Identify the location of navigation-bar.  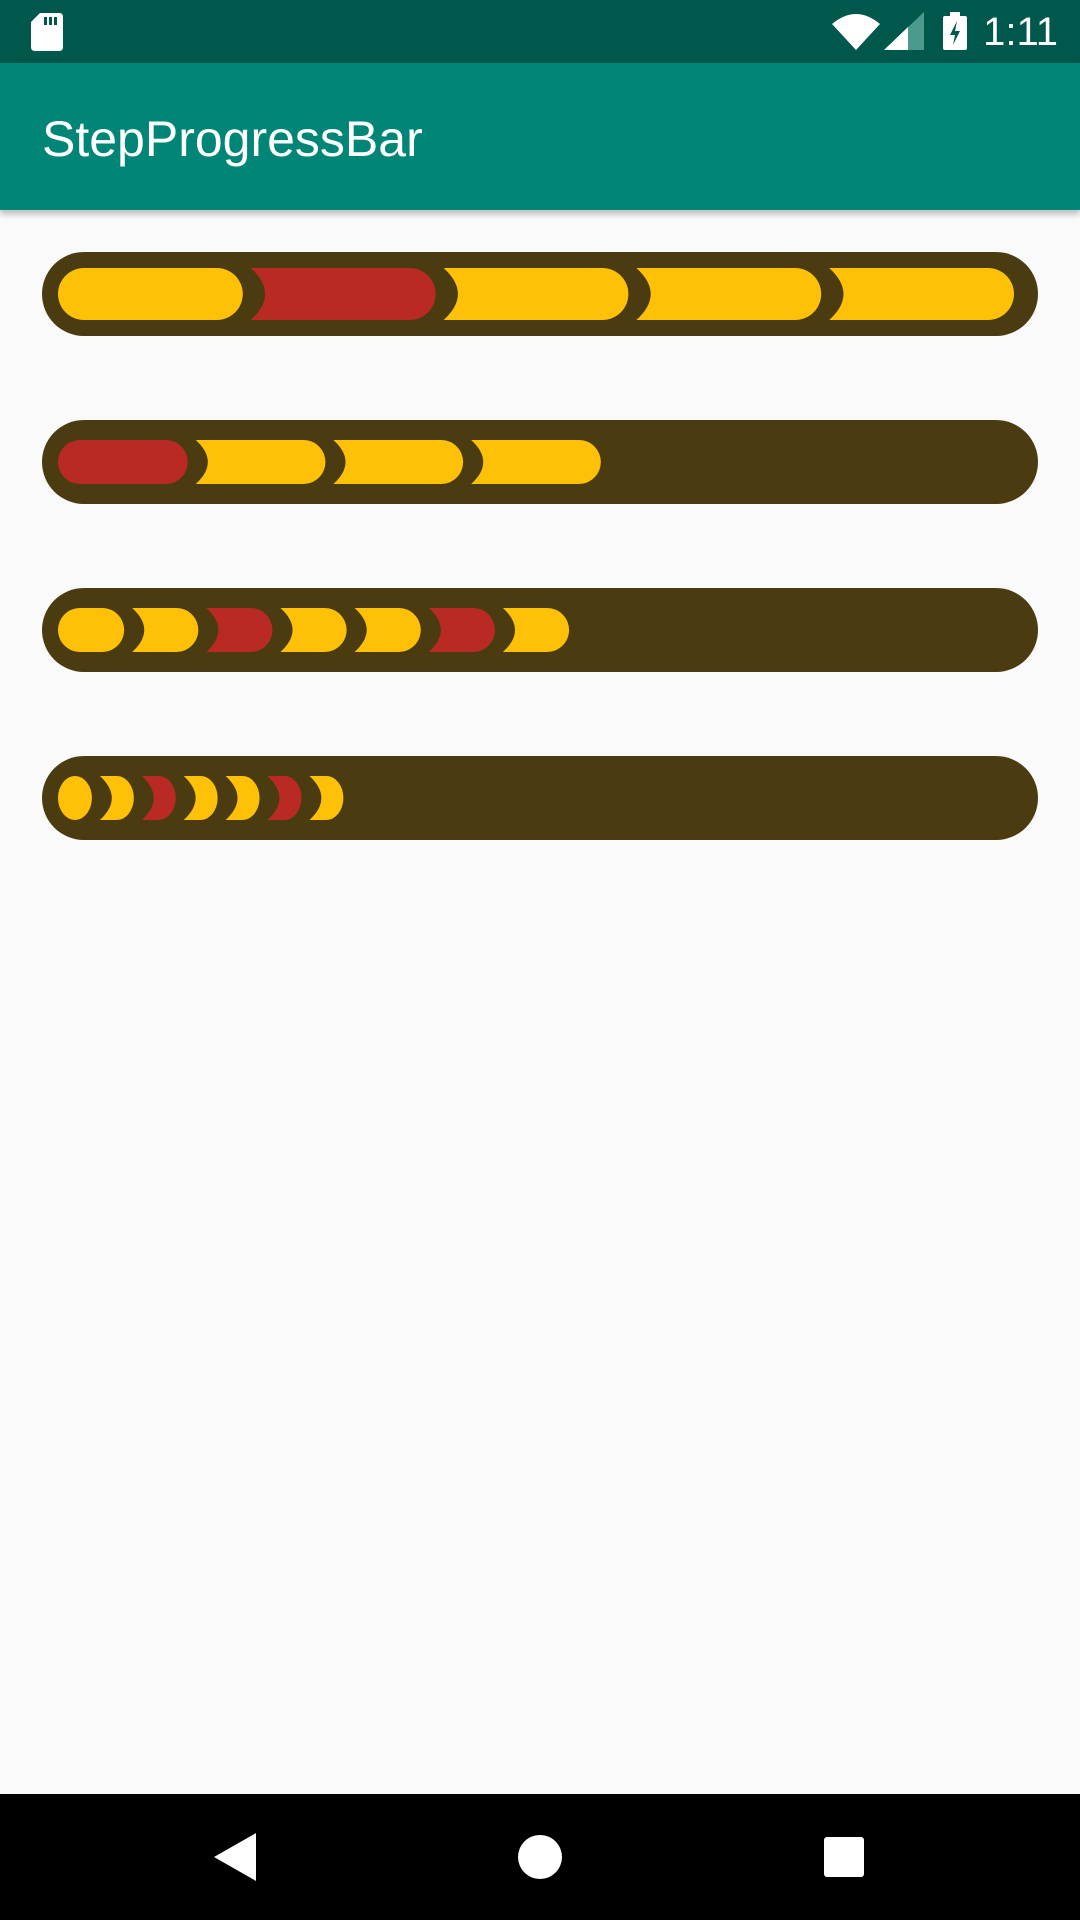
(540, 1857).